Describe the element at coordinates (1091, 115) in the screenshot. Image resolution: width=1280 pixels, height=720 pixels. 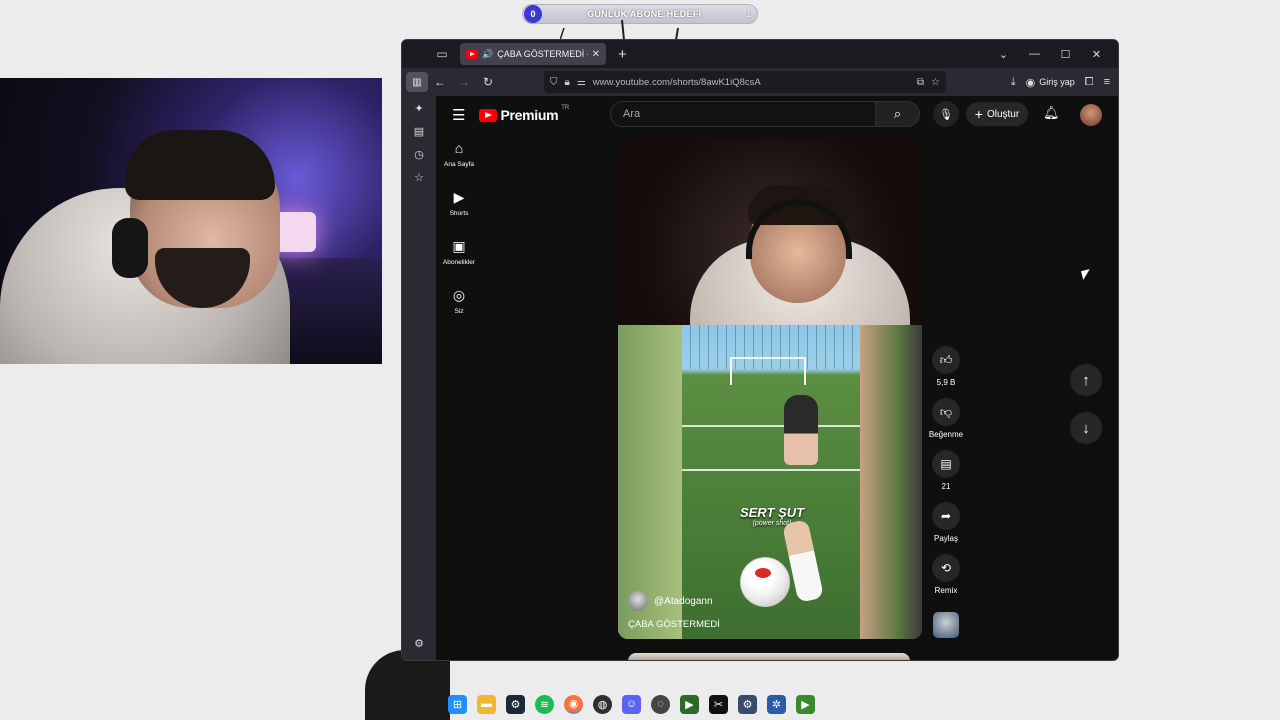
I see `avatar` at that location.